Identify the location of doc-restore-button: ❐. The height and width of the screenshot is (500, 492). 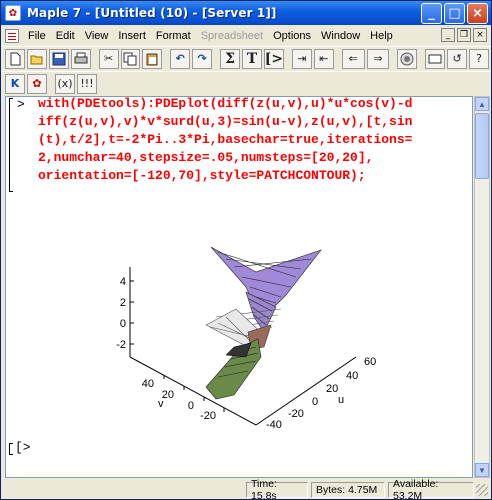
(464, 35).